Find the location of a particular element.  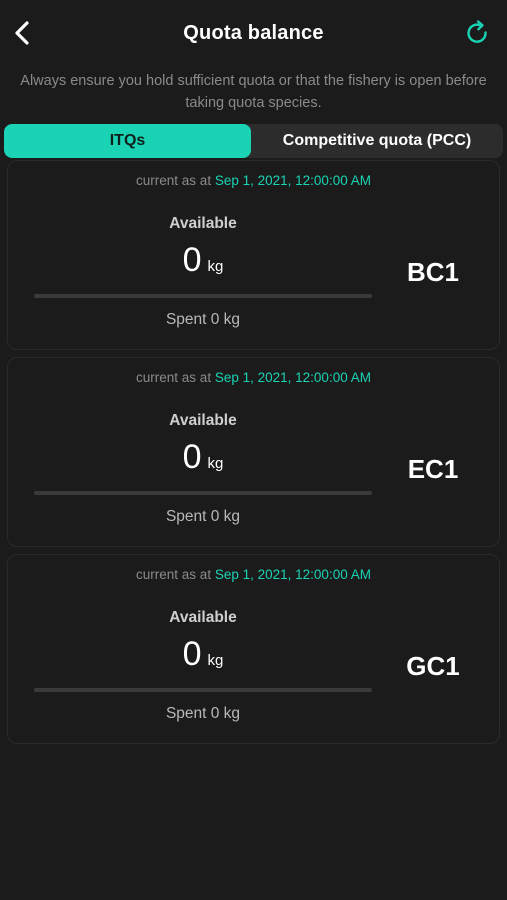

refresh-icon is located at coordinates (478, 35).